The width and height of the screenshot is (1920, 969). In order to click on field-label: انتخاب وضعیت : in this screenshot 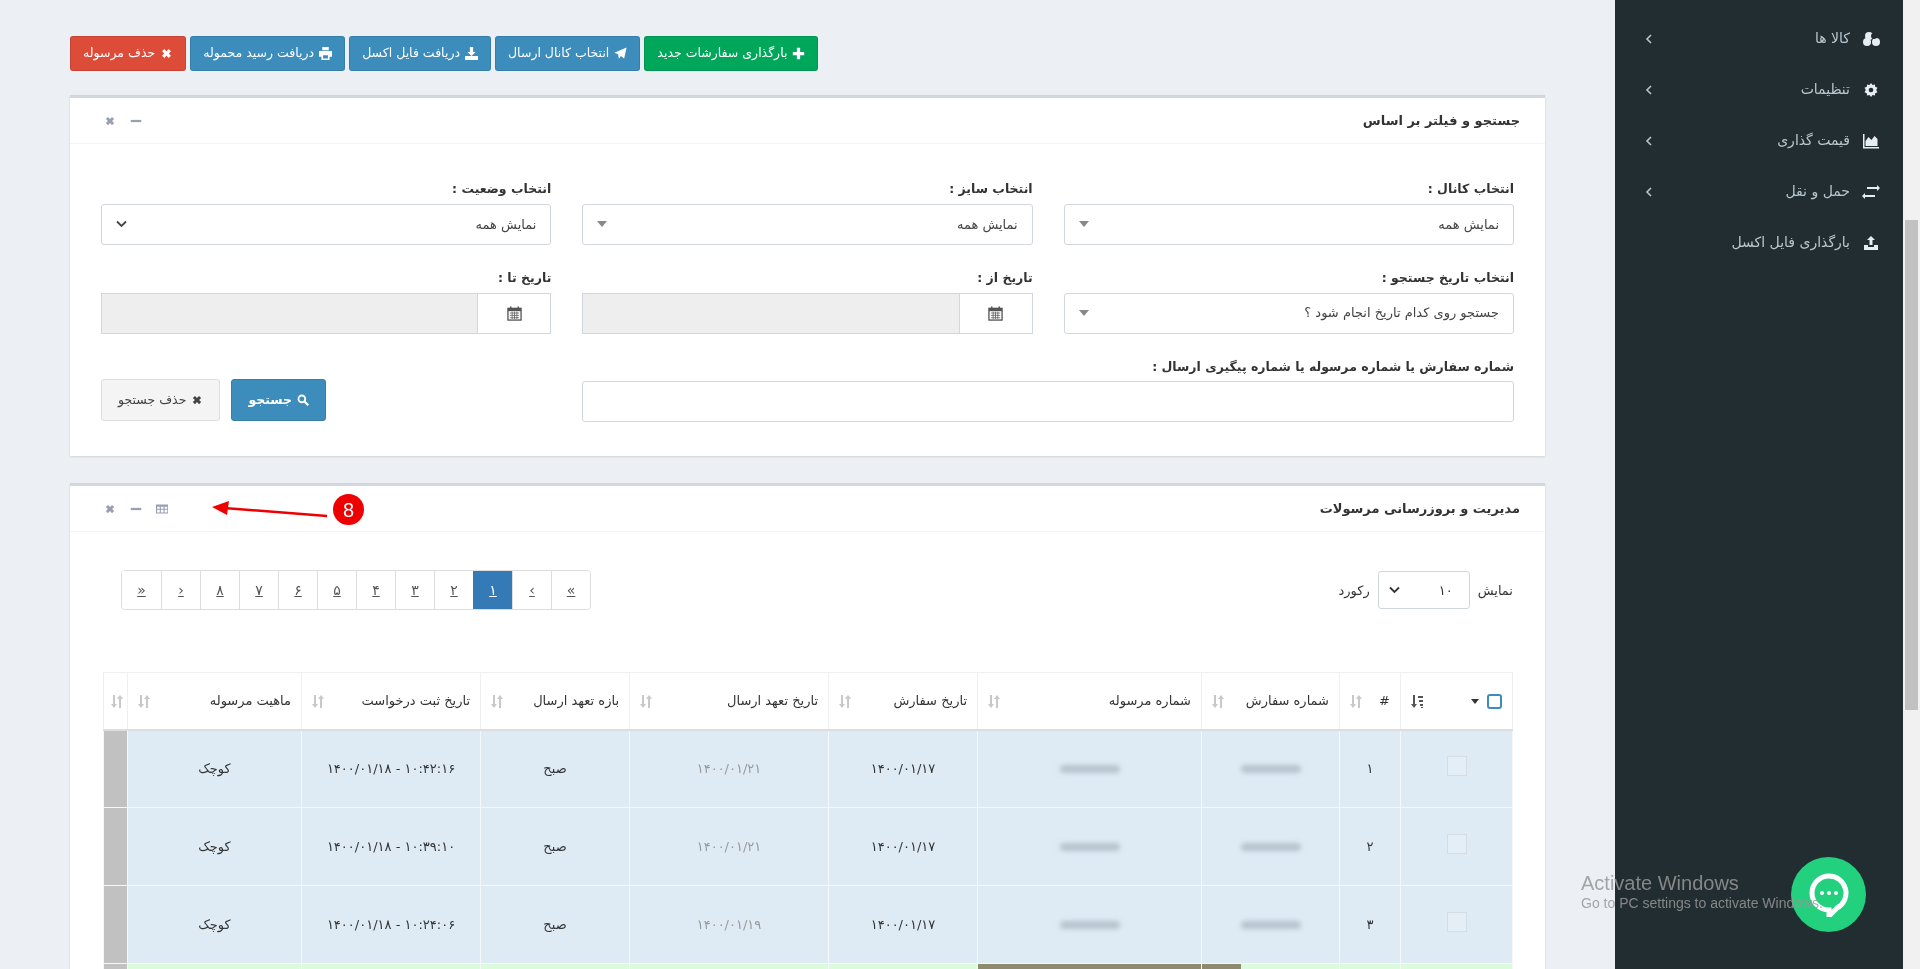, I will do `click(501, 189)`.